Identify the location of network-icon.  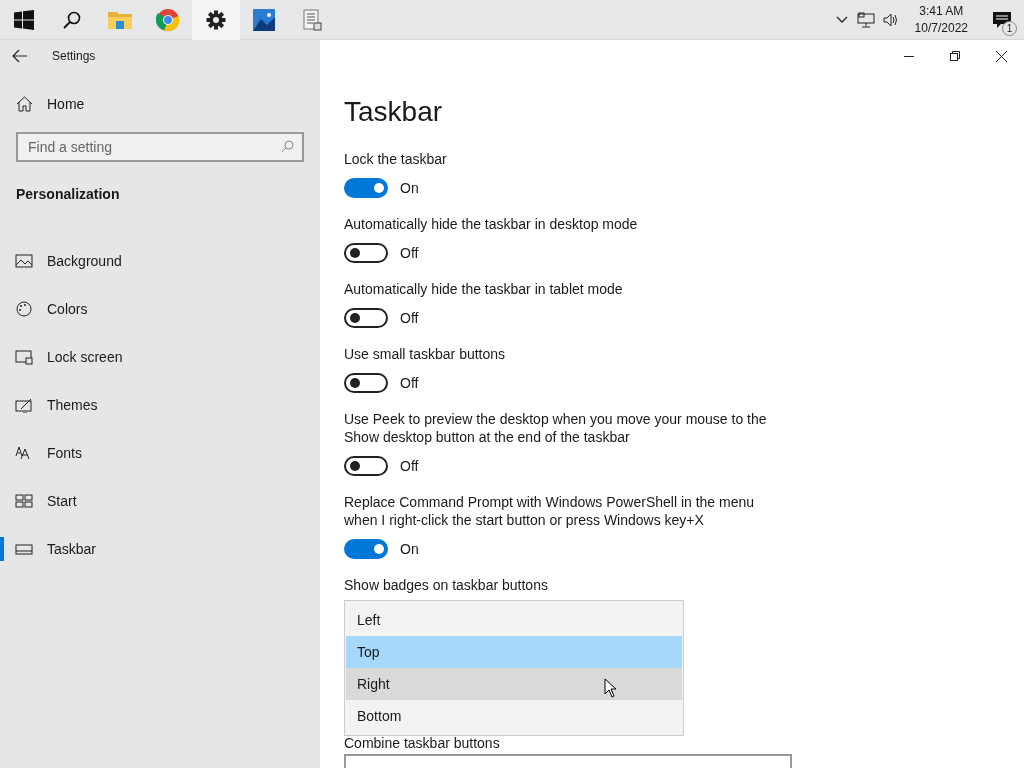
(865, 19).